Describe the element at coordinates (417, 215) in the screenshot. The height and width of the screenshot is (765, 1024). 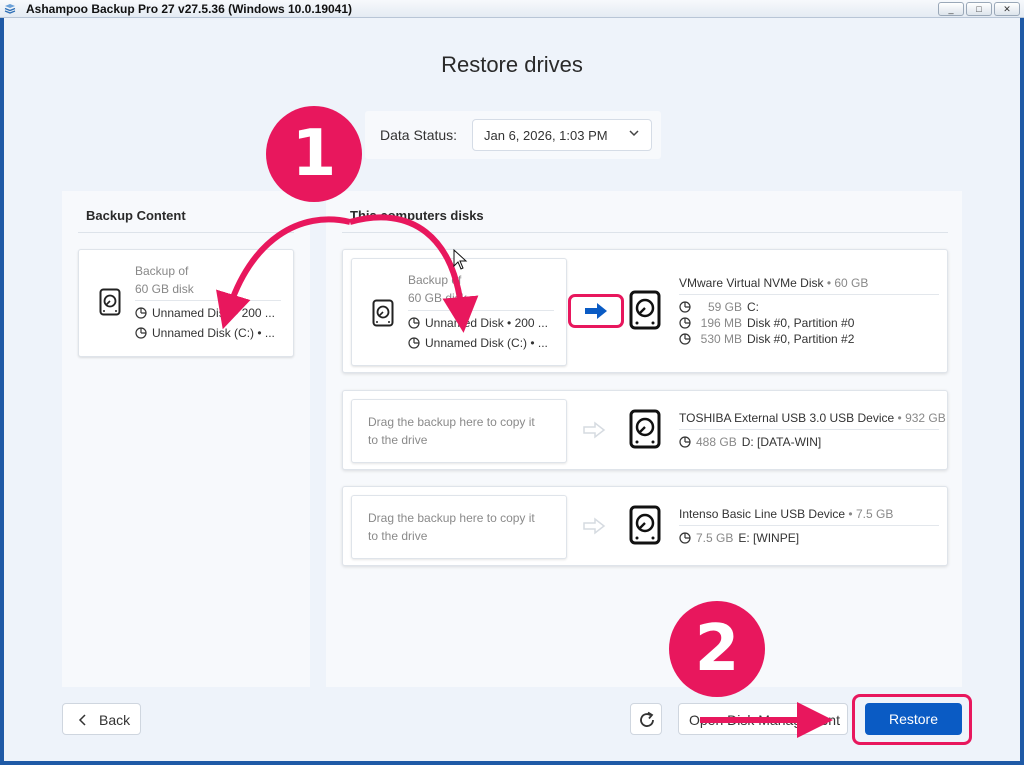
I see `computer-disks-heading: This computers disks` at that location.